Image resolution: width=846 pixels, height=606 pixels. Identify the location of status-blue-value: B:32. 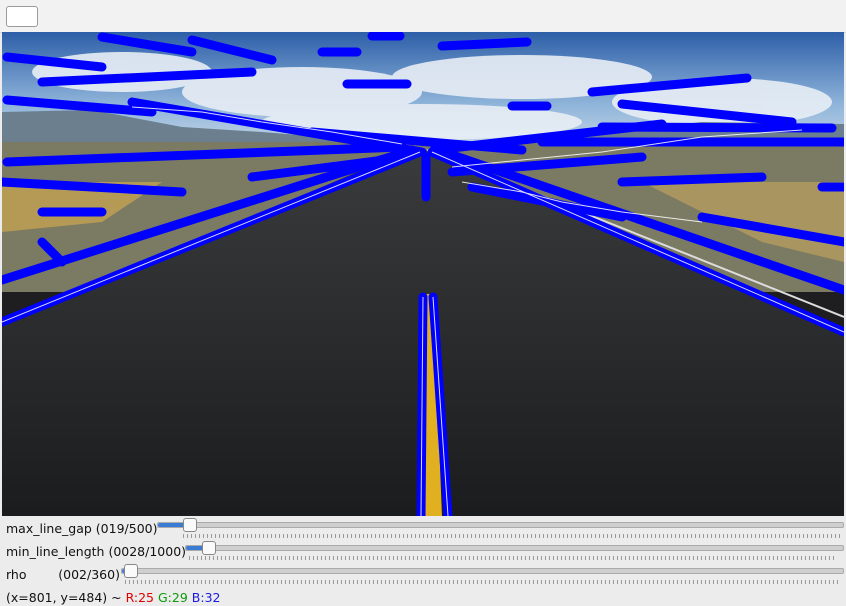
(206, 597).